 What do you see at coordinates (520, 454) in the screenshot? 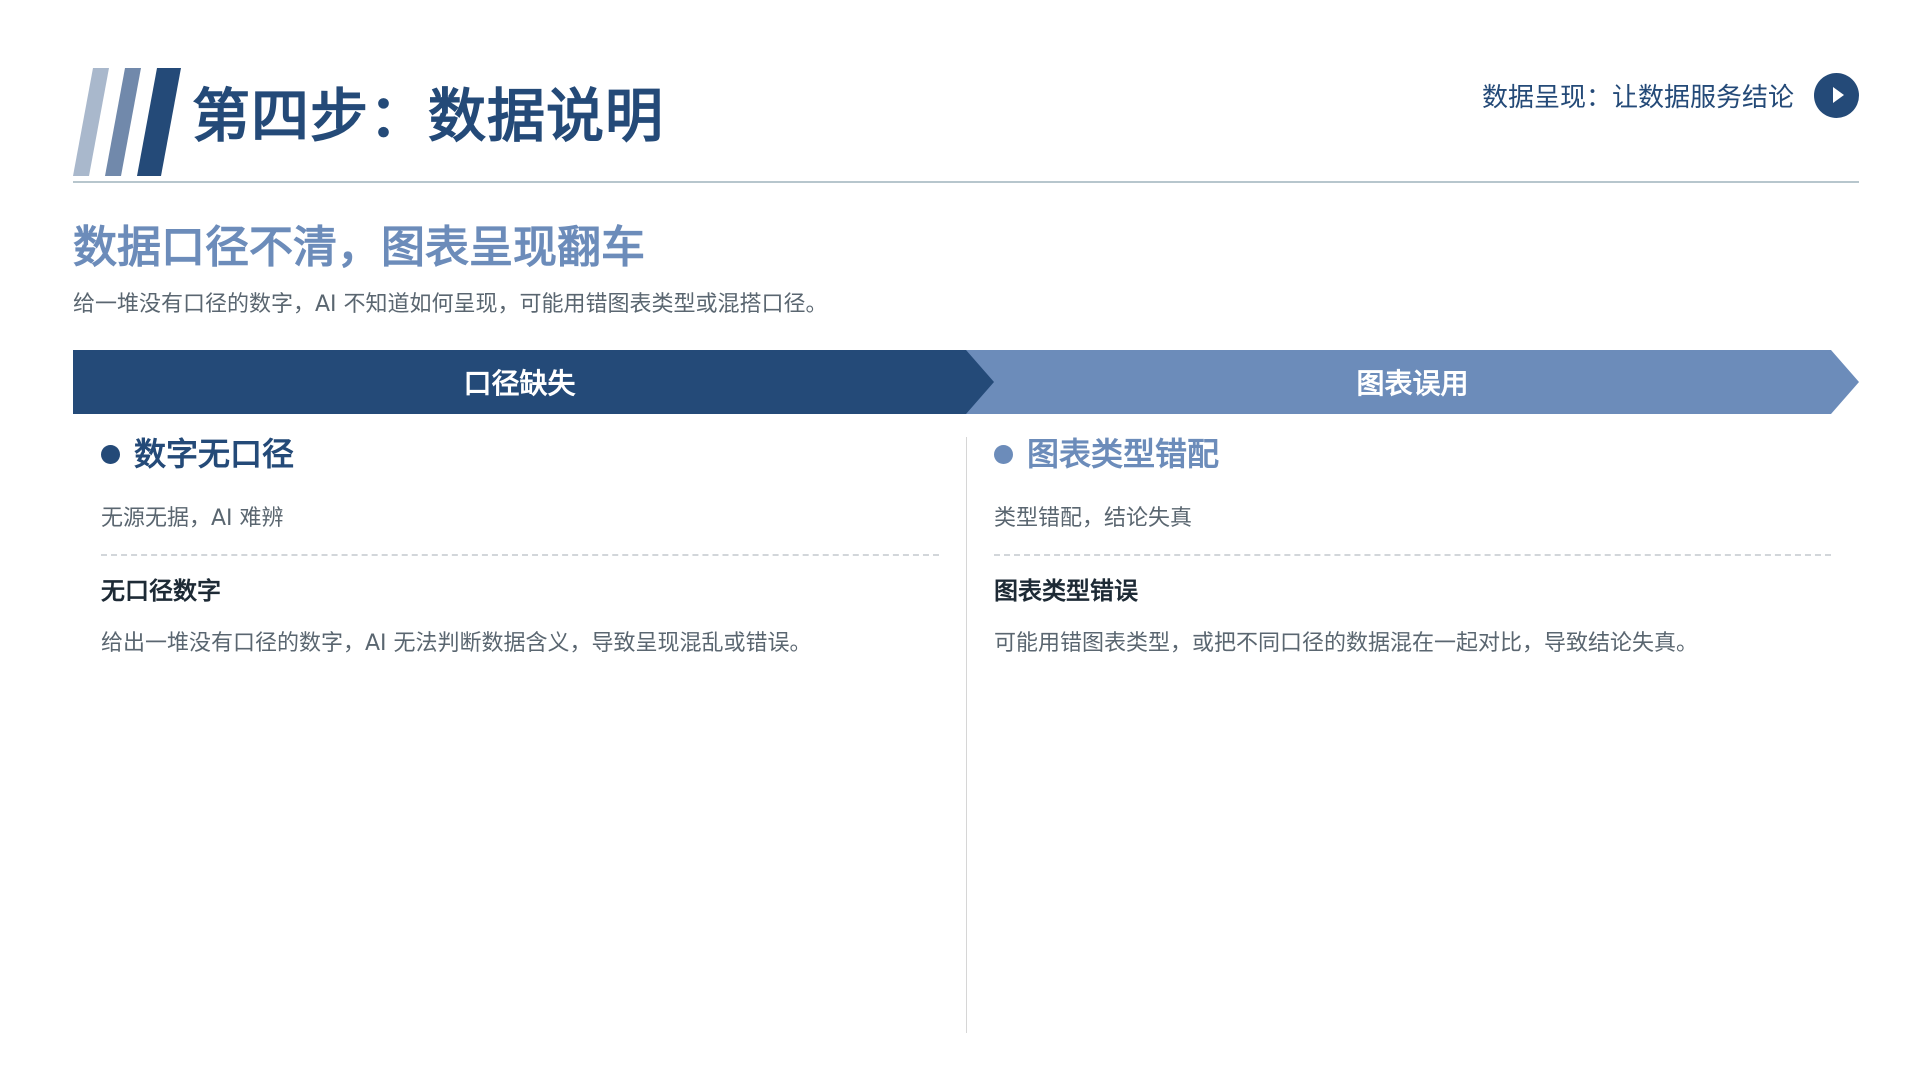
I see `column-heading: 数字无口径` at bounding box center [520, 454].